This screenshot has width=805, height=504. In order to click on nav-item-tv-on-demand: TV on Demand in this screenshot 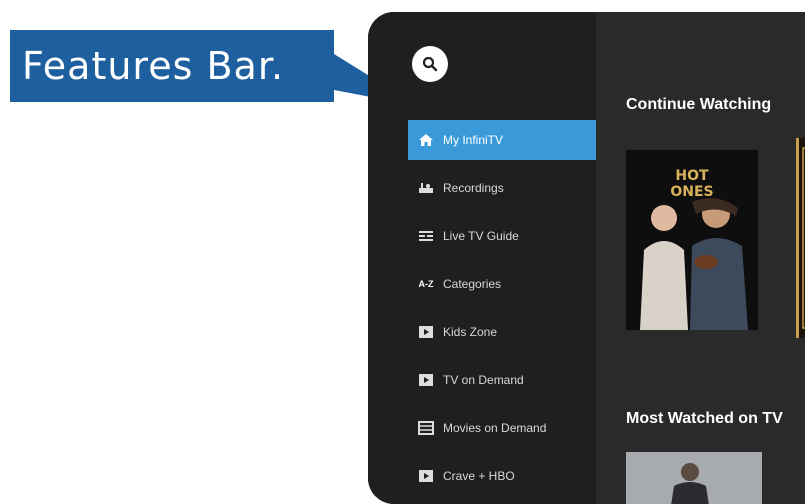, I will do `click(502, 380)`.